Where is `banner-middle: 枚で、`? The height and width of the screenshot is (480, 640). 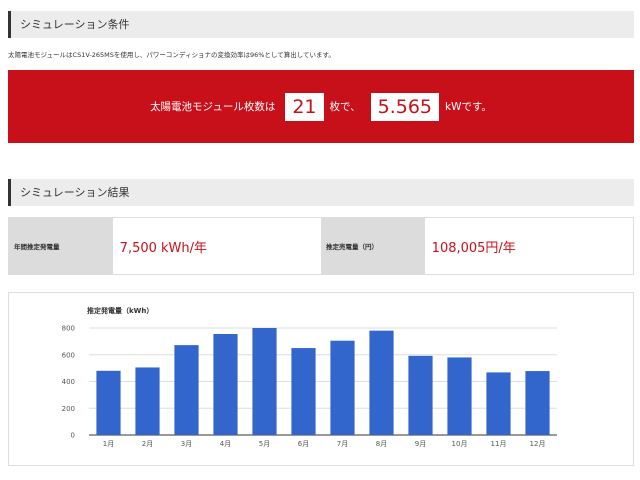 banner-middle: 枚で、 is located at coordinates (345, 107).